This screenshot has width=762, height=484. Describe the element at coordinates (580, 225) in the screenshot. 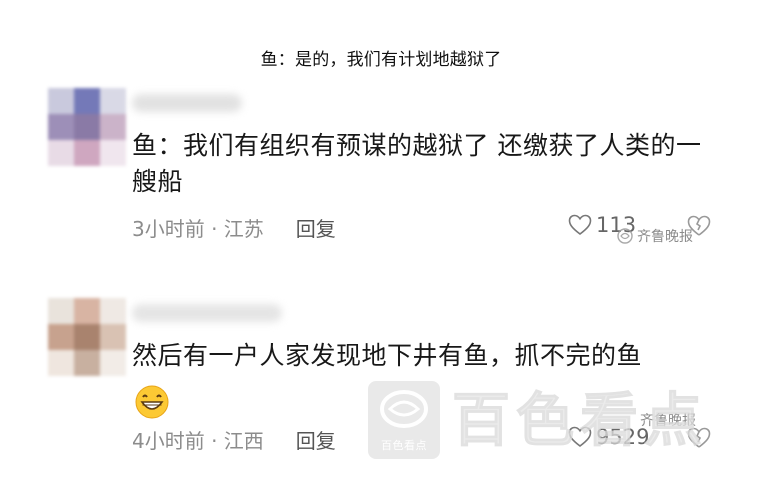

I see `heart-icon` at that location.